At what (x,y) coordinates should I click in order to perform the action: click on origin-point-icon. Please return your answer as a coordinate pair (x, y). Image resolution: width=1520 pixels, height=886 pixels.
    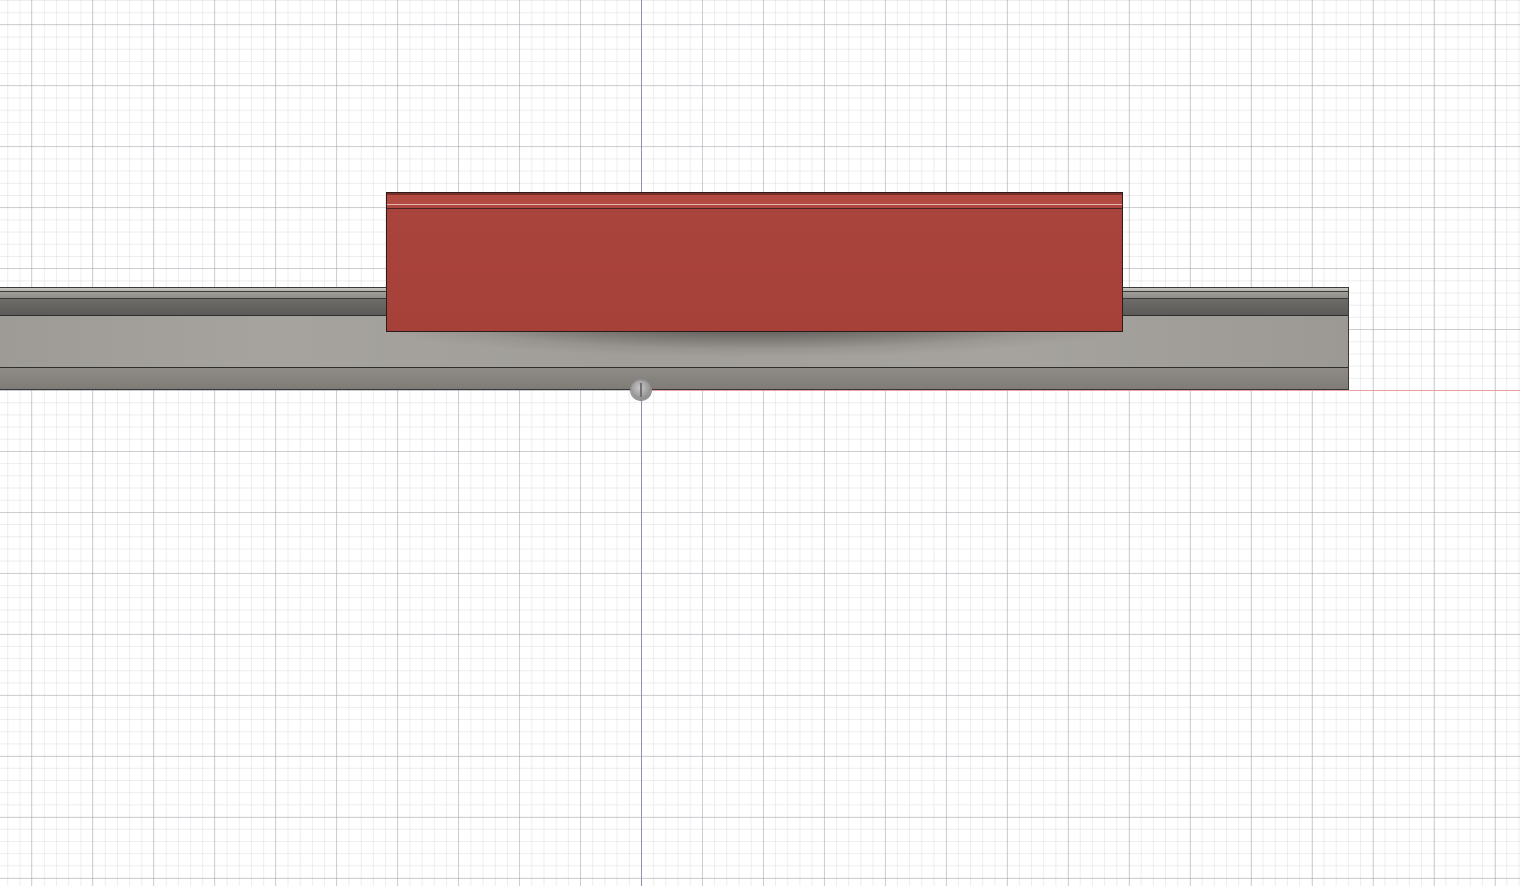
    Looking at the image, I should click on (641, 390).